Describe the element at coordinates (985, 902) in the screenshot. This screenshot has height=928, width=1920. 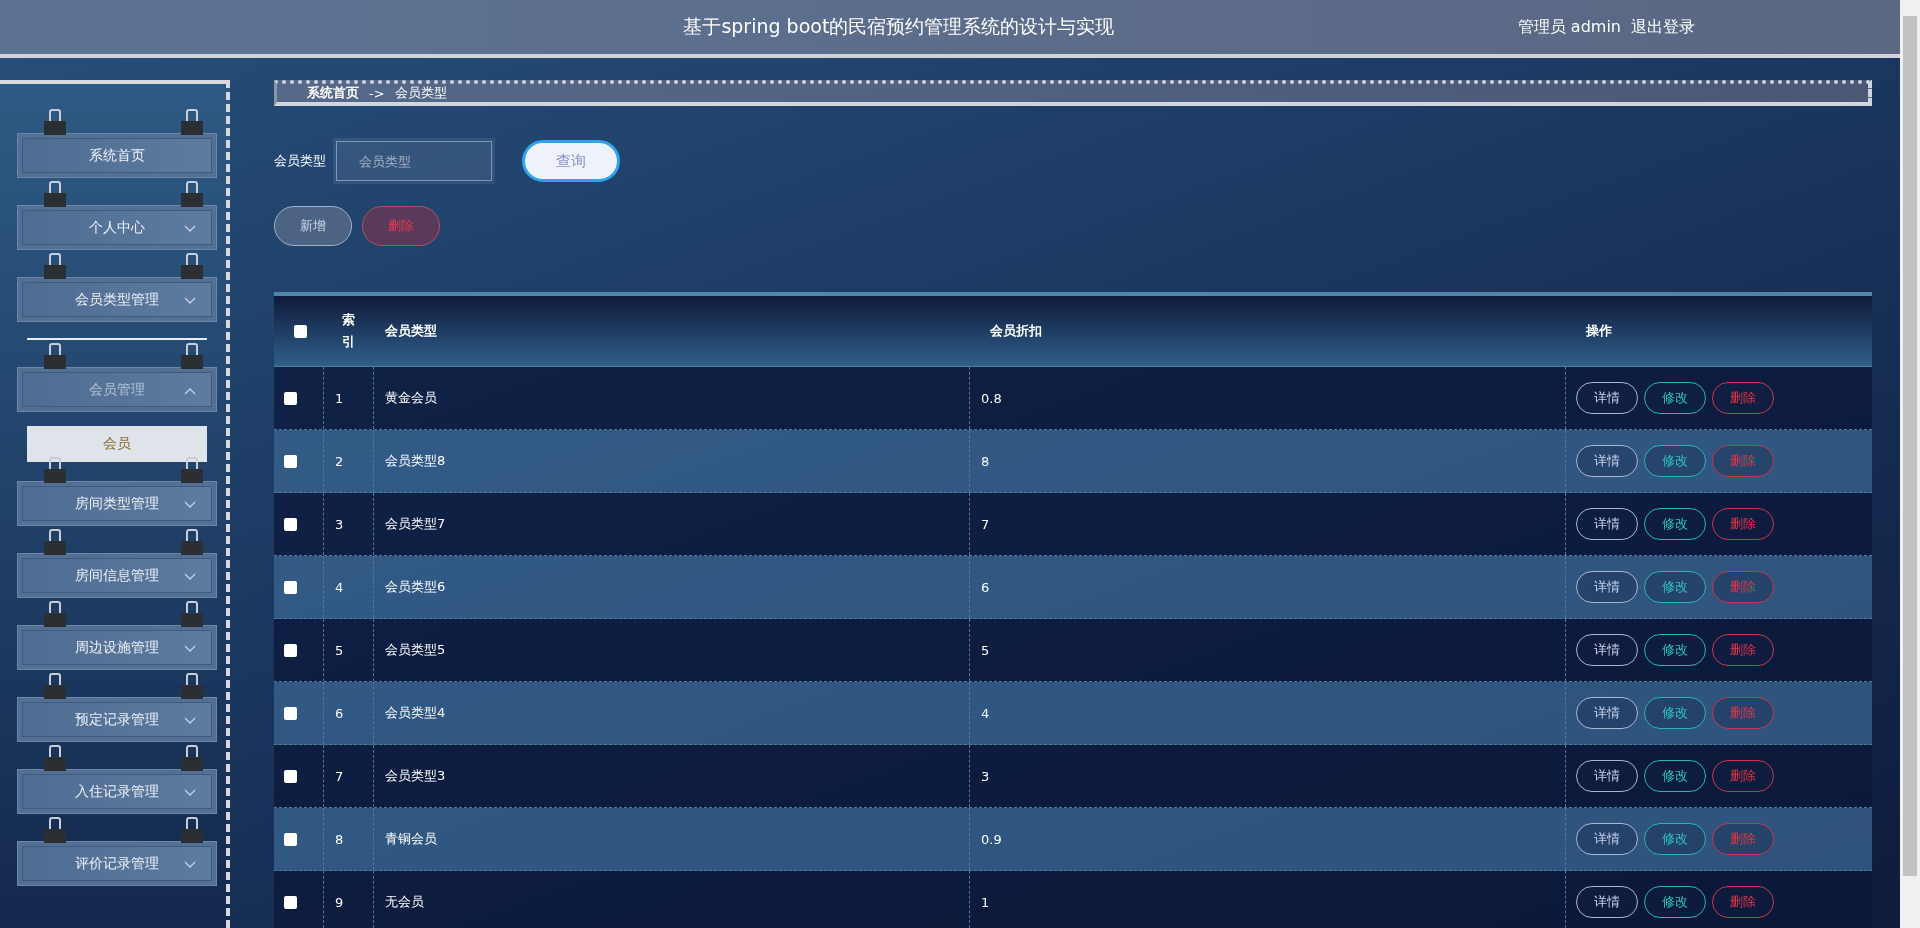
I see `table-cell: 1` at that location.